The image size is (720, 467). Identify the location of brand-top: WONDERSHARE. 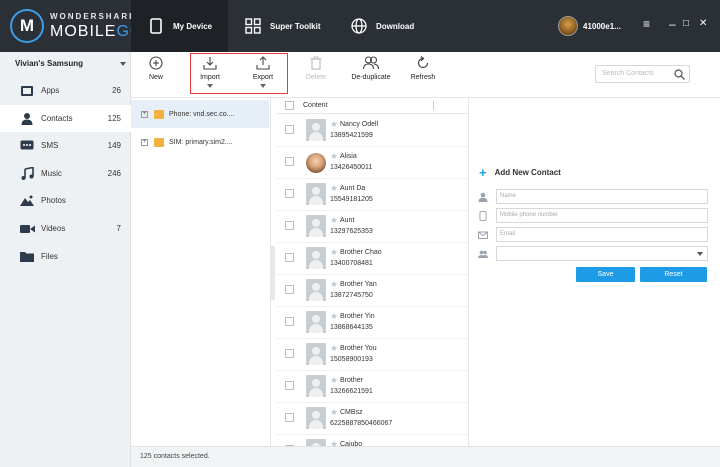
(93, 16).